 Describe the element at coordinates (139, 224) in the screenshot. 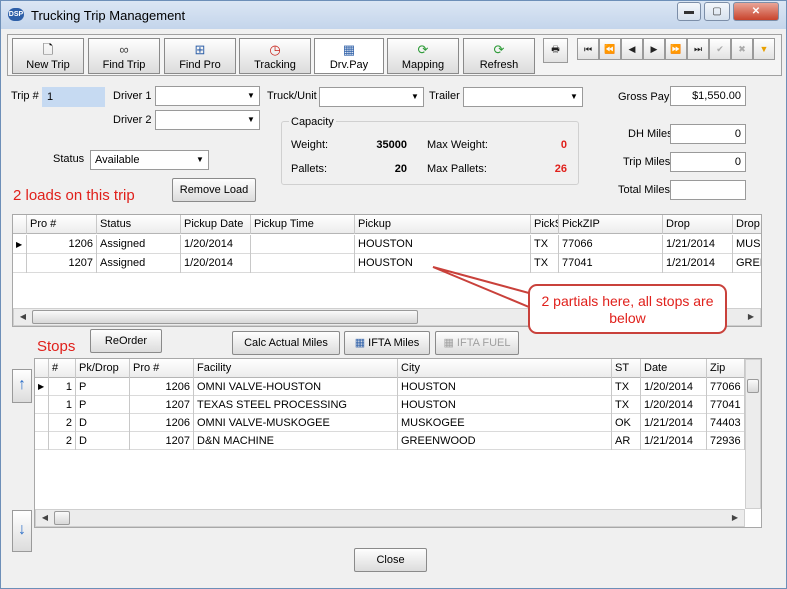

I see `col-status: Status` at that location.